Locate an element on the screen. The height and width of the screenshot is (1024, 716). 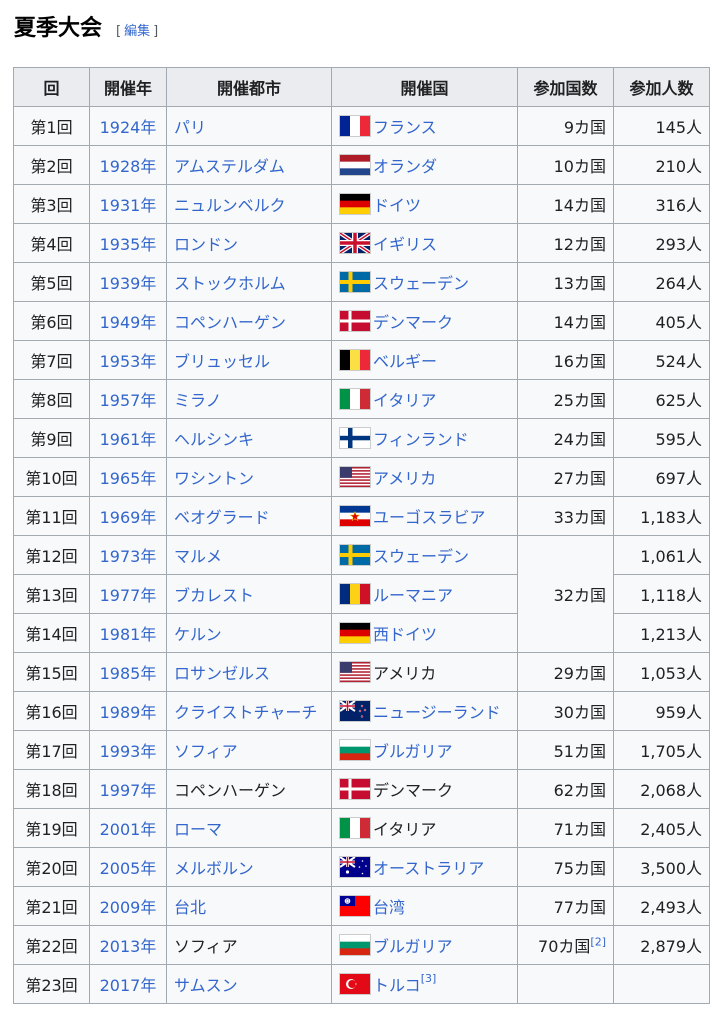
year-link: 1981年 is located at coordinates (128, 633).